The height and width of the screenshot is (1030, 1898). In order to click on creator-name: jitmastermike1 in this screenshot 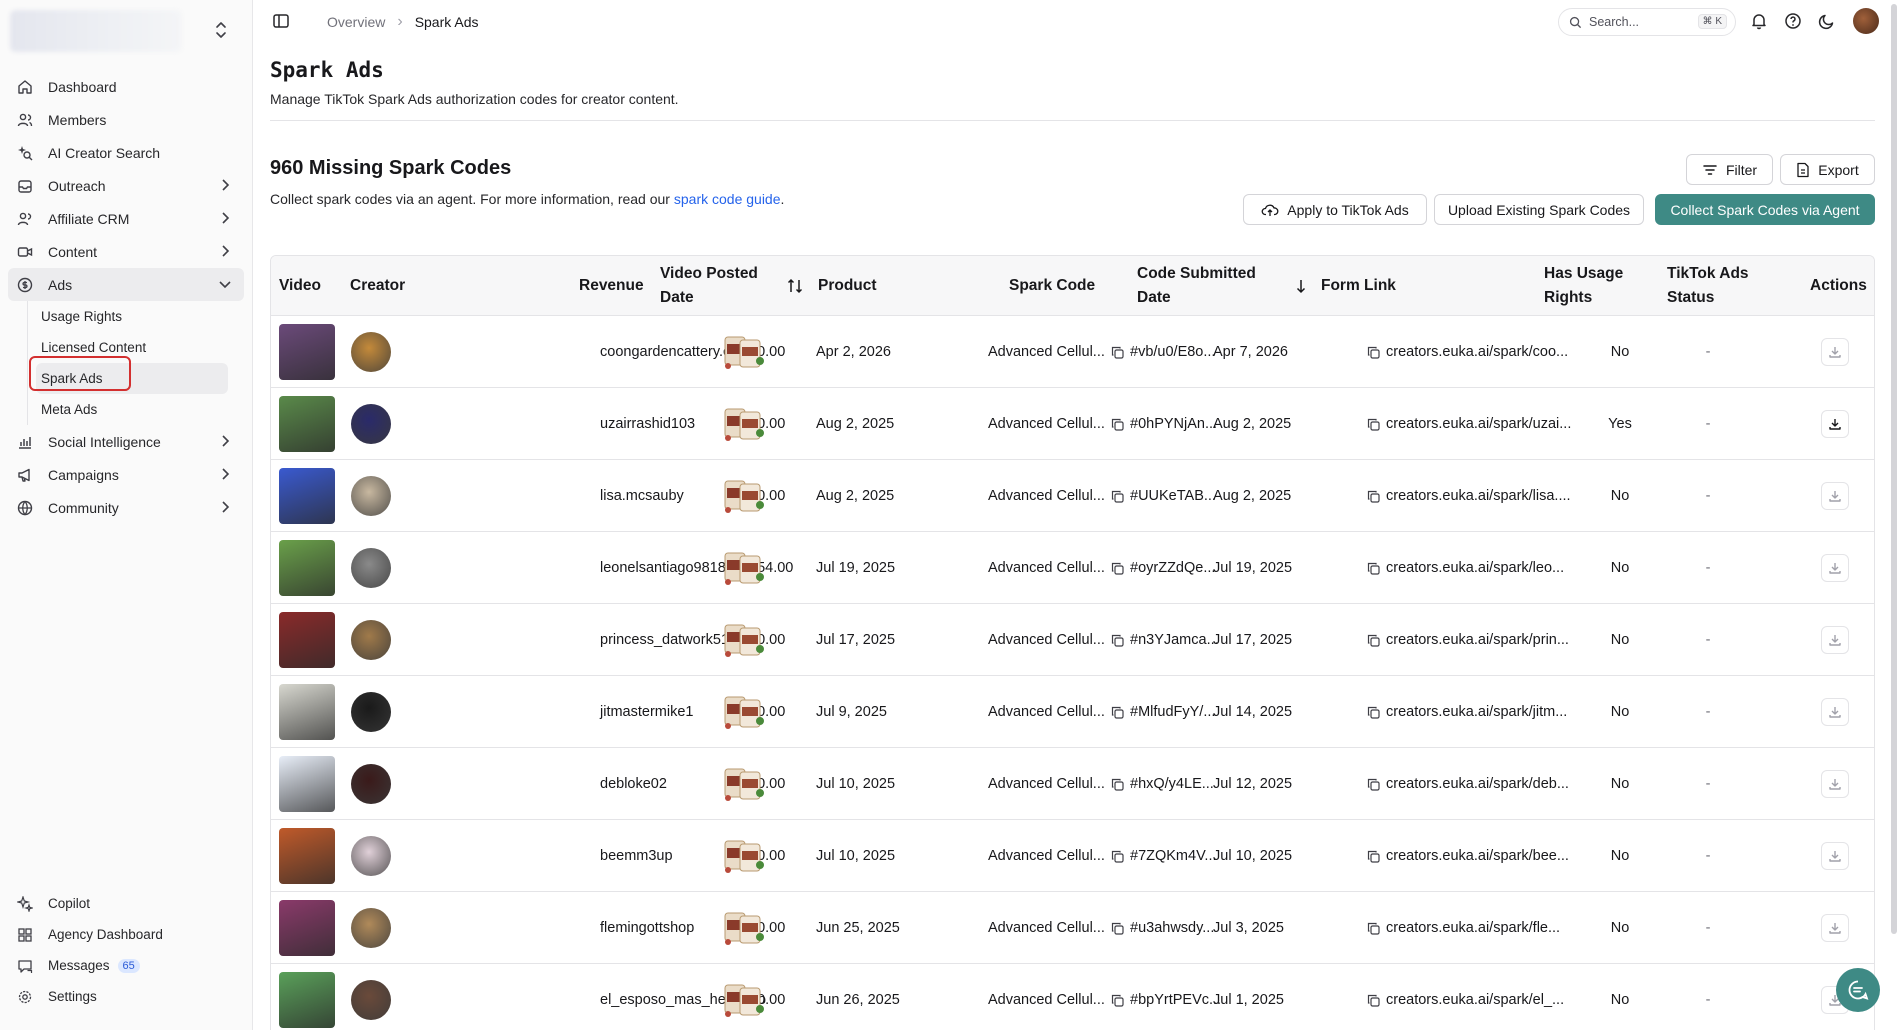, I will do `click(646, 712)`.